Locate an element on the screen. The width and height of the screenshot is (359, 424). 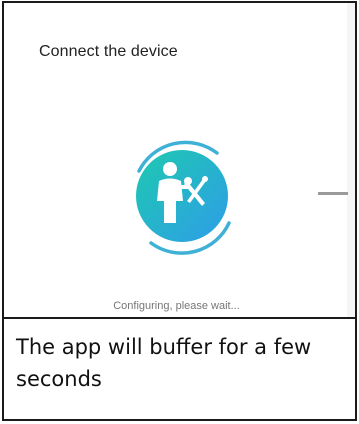
next-screen-edge is located at coordinates (352, 159).